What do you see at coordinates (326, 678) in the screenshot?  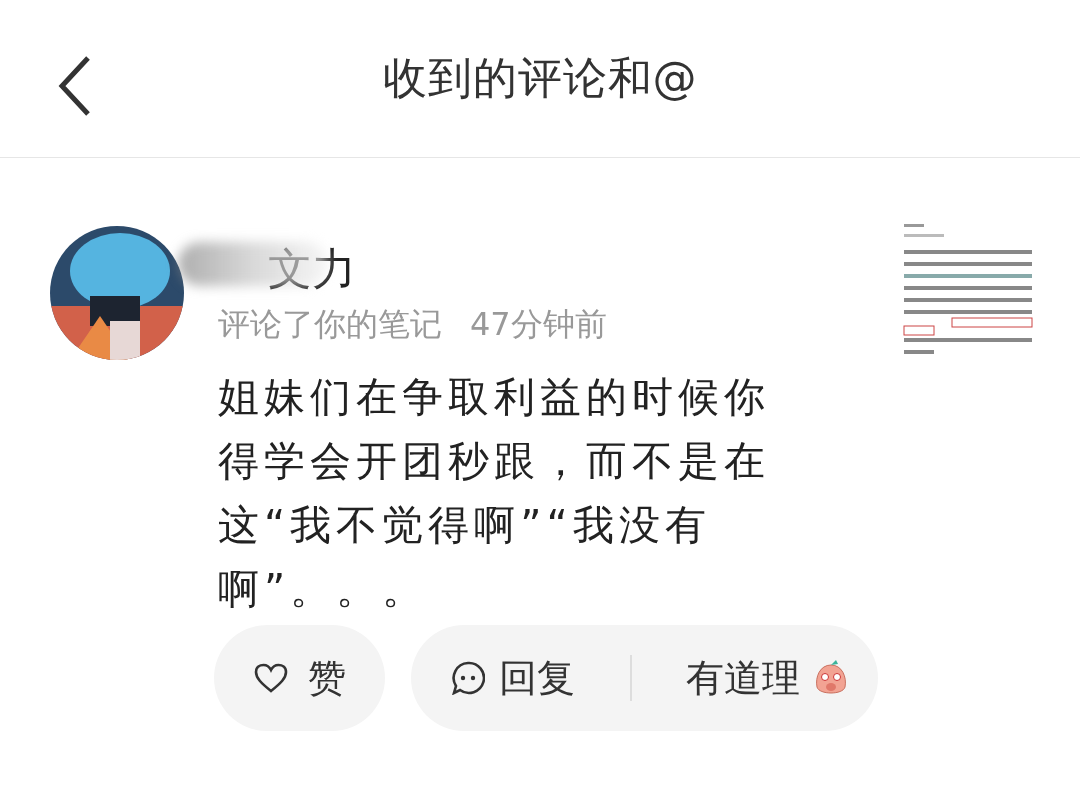 I see `like-label: 赞` at bounding box center [326, 678].